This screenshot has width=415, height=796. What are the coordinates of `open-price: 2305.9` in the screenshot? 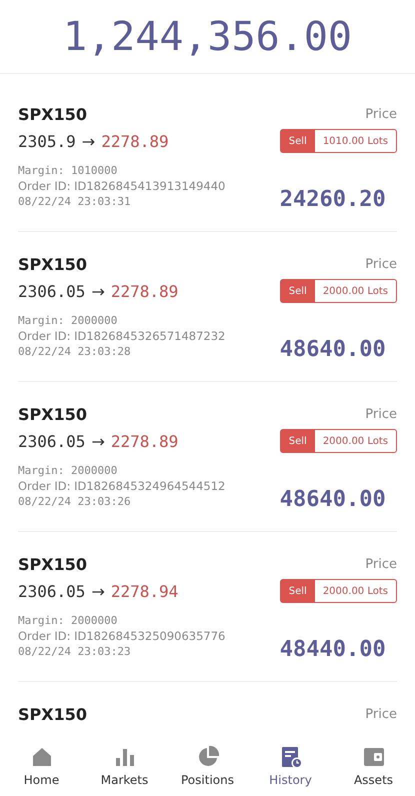 It's located at (47, 141).